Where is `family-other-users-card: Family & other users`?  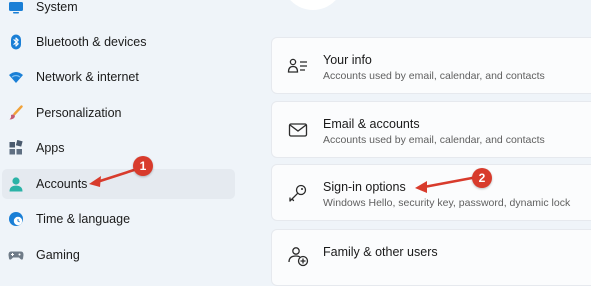
family-other-users-card: Family & other users is located at coordinates (431, 257).